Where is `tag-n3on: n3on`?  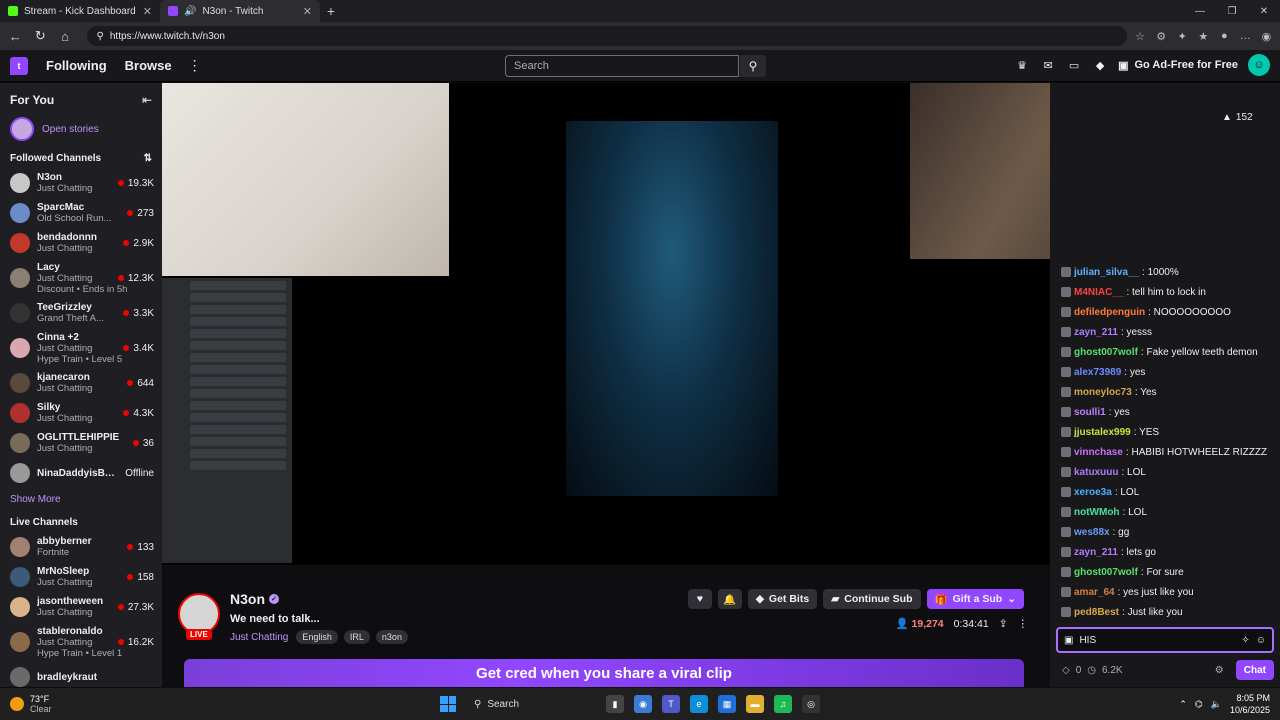
tag-n3on: n3on is located at coordinates (391, 637).